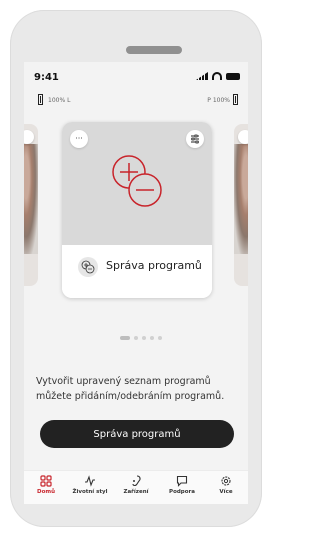 This screenshot has width=320, height=537. Describe the element at coordinates (182, 481) in the screenshot. I see `chat-icon` at that location.